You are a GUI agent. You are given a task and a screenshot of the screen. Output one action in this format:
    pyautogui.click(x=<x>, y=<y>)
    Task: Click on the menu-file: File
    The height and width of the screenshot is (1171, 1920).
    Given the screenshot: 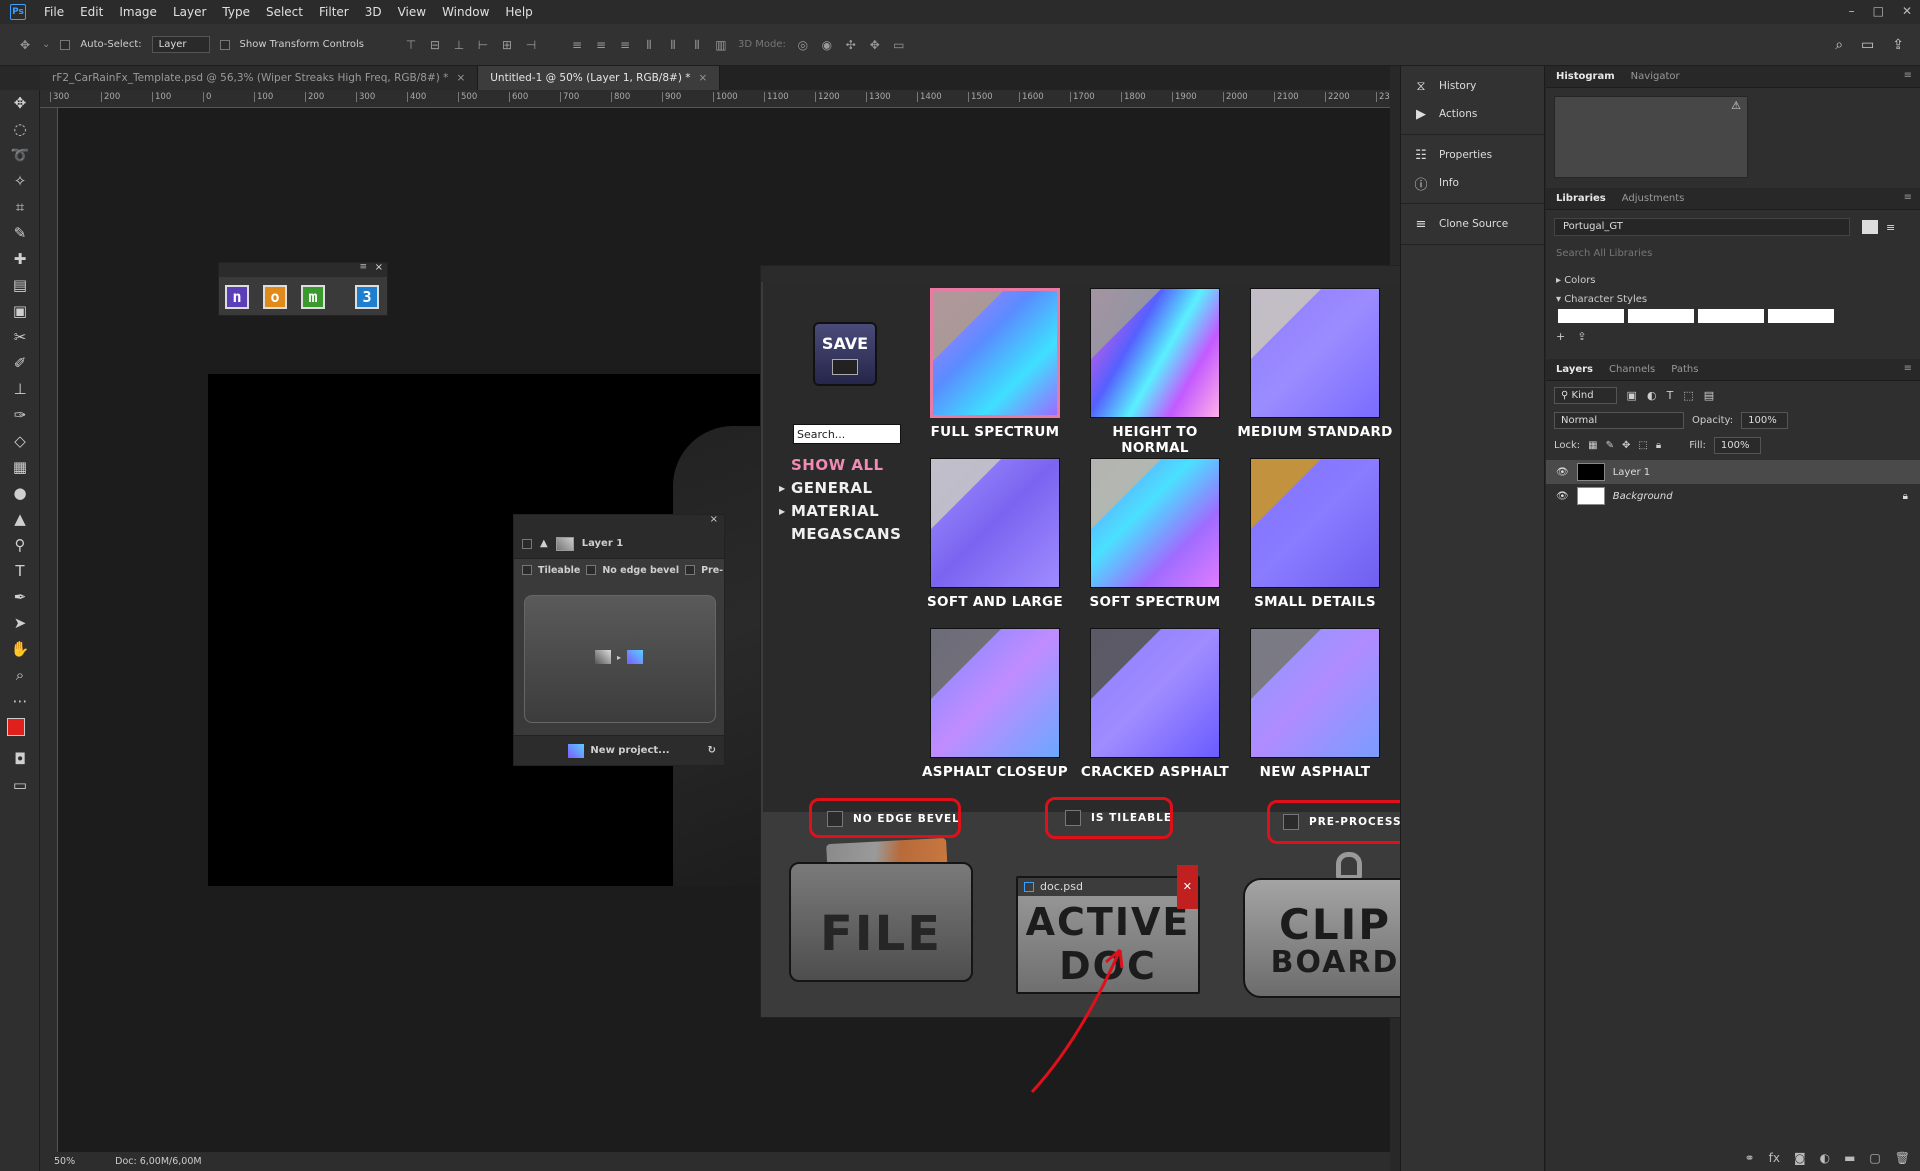 What is the action you would take?
    pyautogui.click(x=54, y=12)
    